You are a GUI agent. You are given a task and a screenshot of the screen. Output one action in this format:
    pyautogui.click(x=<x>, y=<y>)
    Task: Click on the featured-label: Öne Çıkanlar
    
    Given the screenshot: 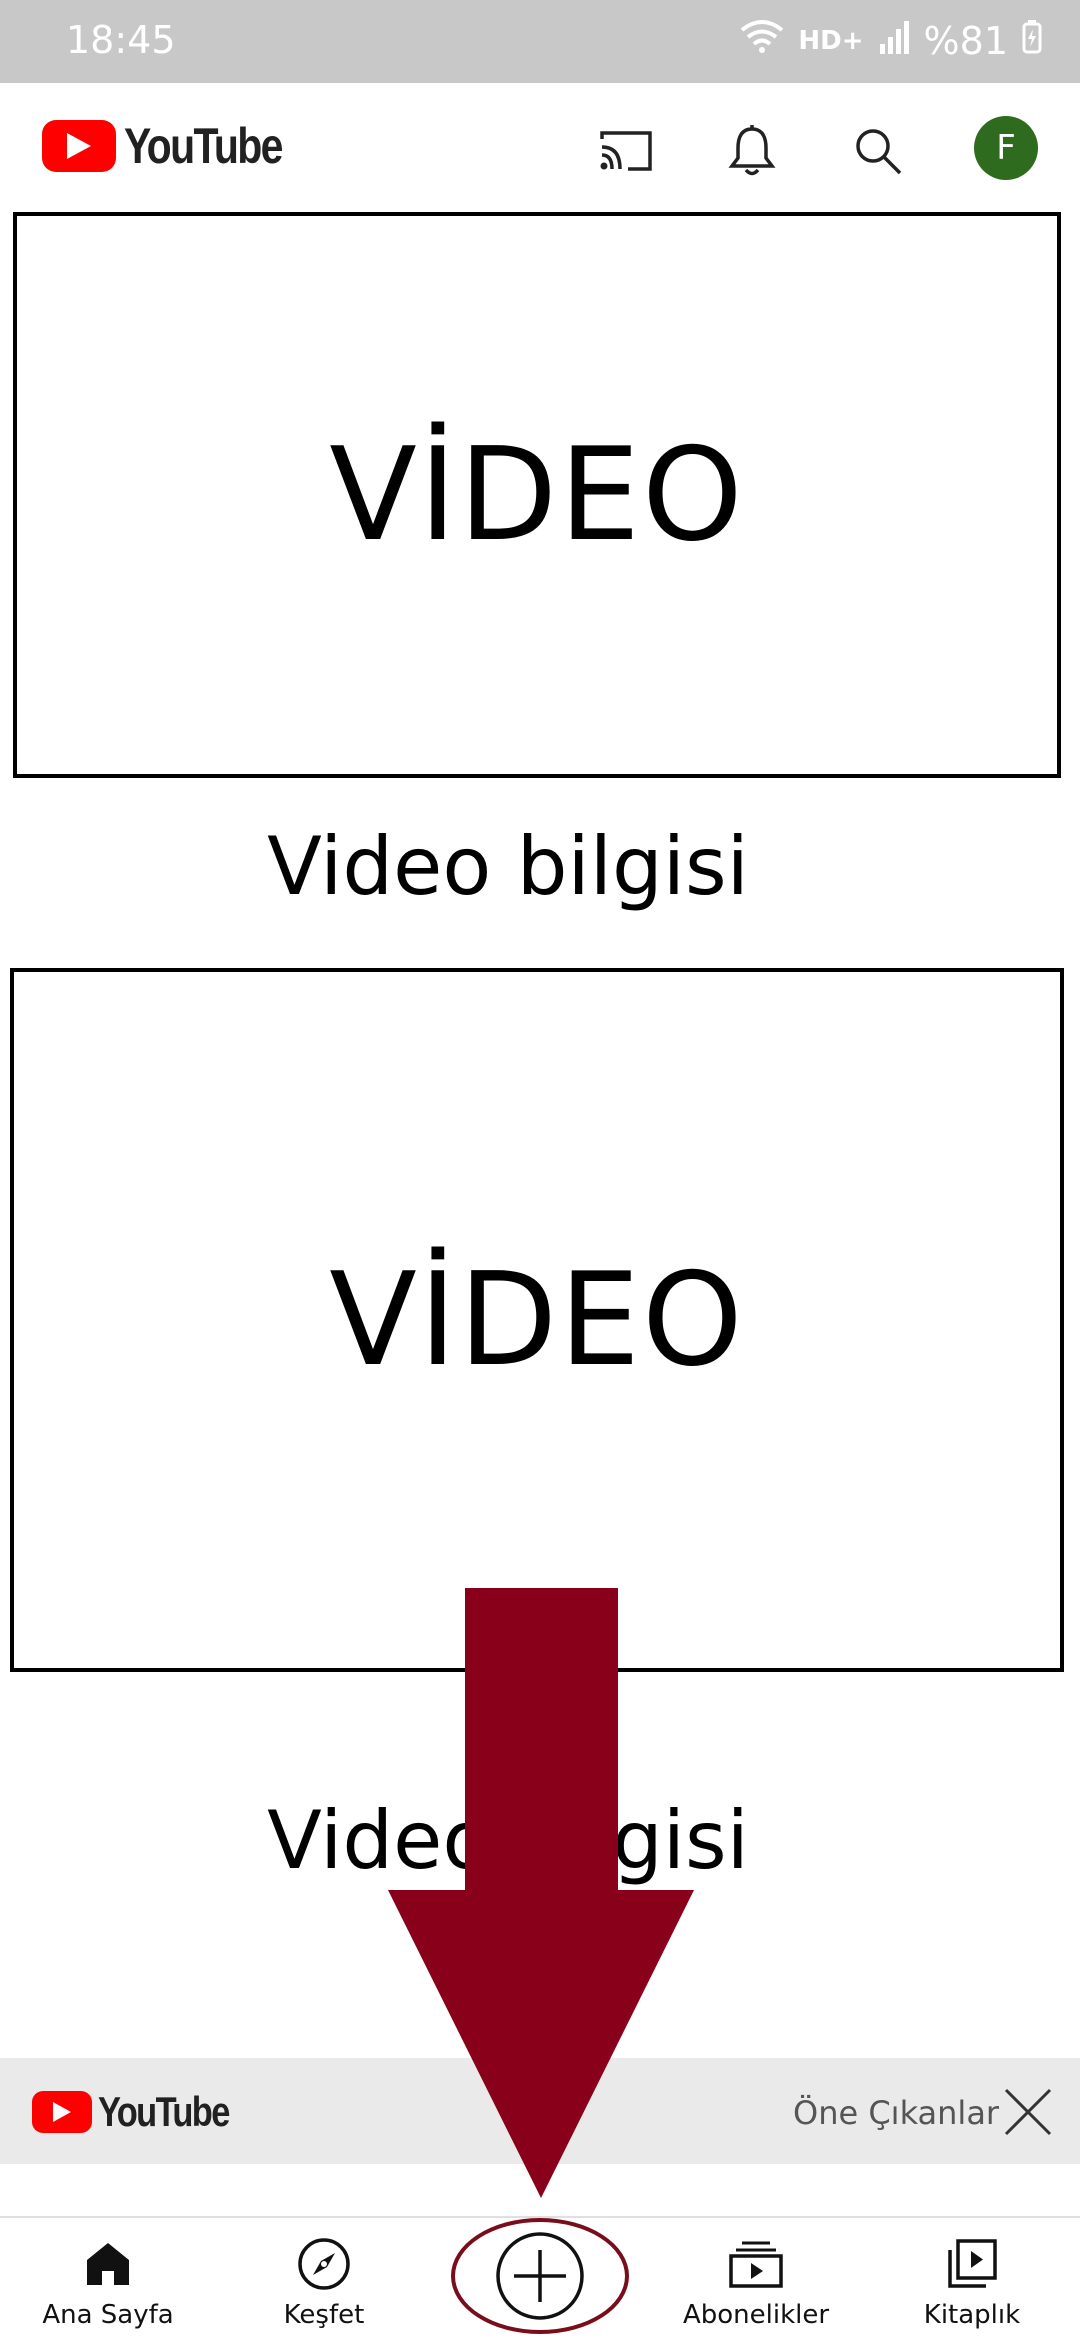 What is the action you would take?
    pyautogui.click(x=896, y=2113)
    